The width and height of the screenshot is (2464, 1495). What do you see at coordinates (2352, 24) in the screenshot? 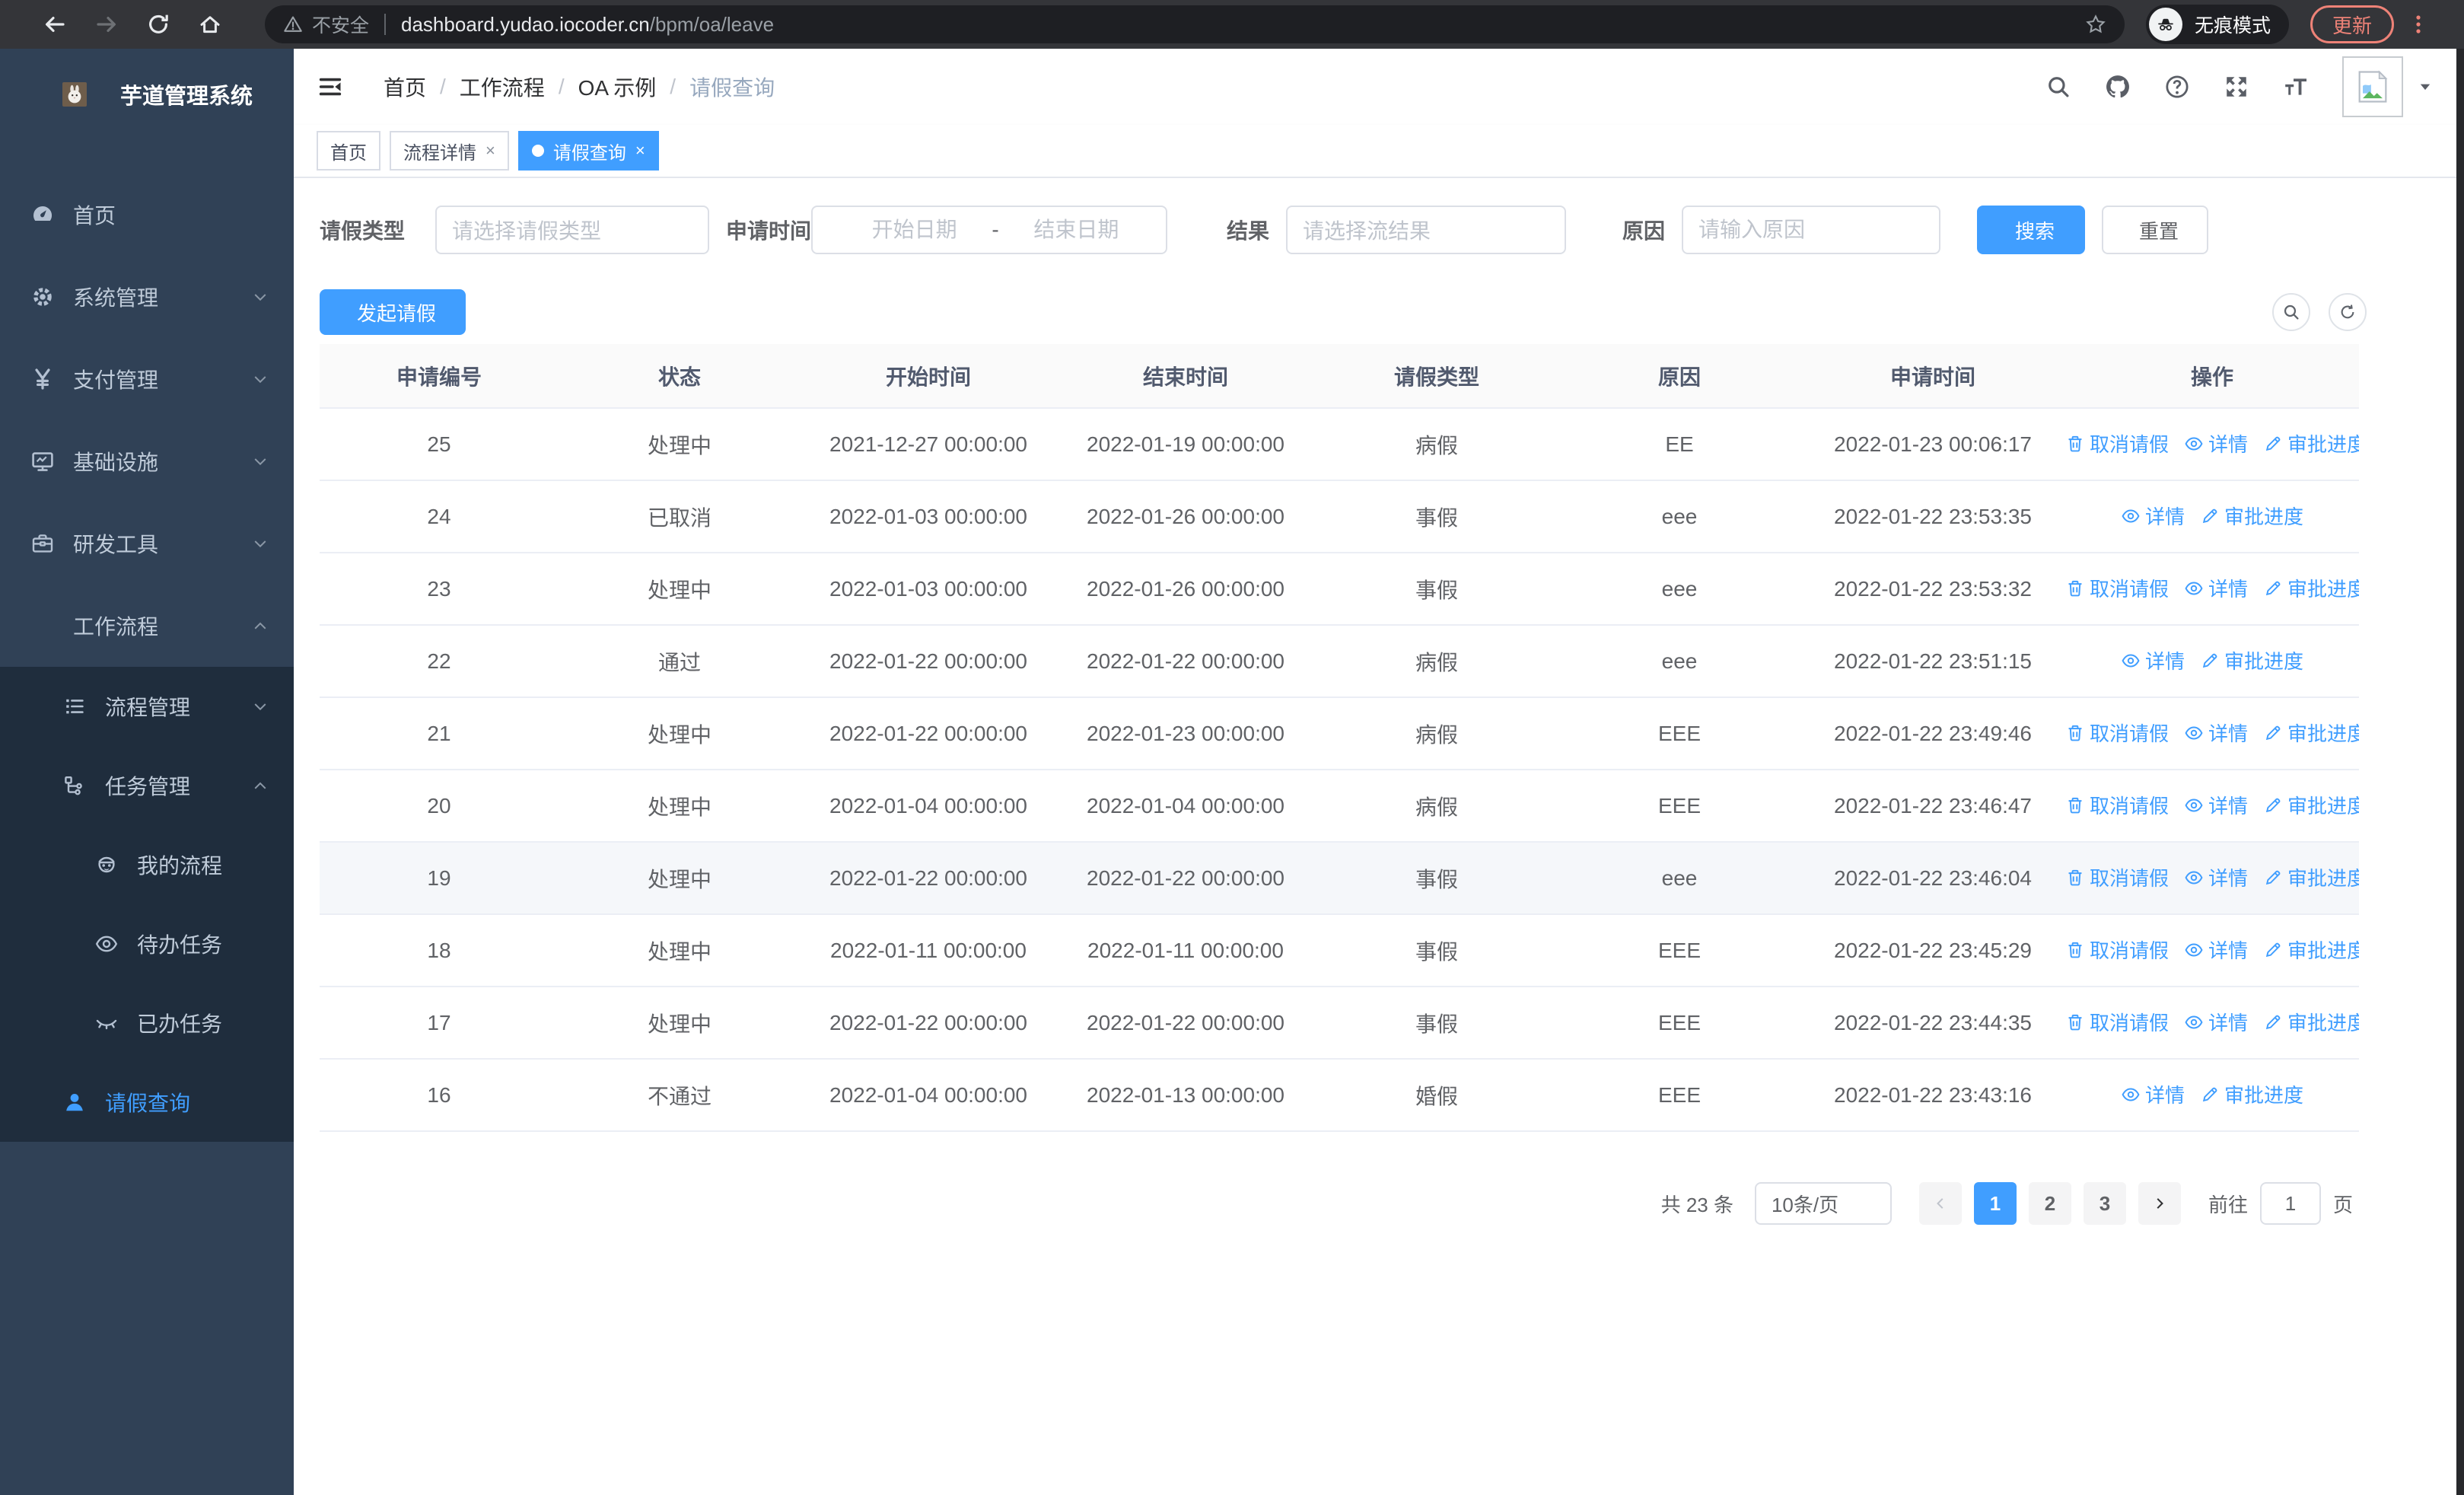
I see `browser-update-button: 更新` at bounding box center [2352, 24].